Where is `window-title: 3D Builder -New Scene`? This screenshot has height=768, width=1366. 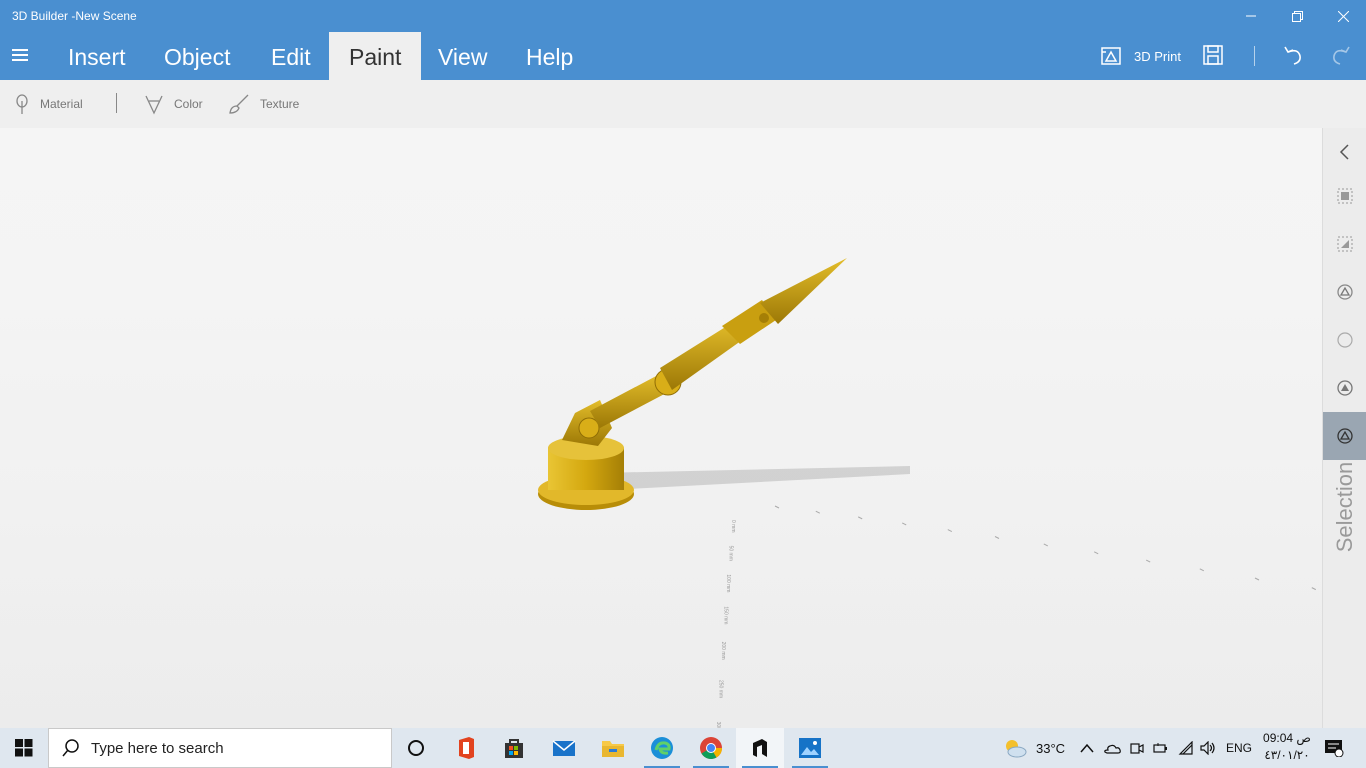 window-title: 3D Builder -New Scene is located at coordinates (74, 16).